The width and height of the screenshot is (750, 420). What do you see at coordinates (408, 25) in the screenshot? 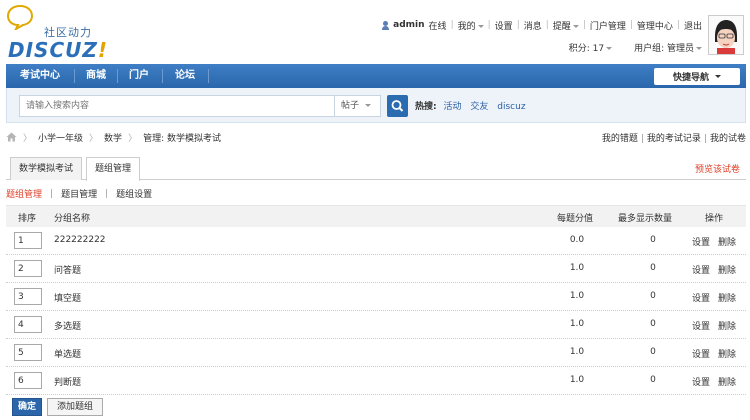
I see `username-link: admin` at bounding box center [408, 25].